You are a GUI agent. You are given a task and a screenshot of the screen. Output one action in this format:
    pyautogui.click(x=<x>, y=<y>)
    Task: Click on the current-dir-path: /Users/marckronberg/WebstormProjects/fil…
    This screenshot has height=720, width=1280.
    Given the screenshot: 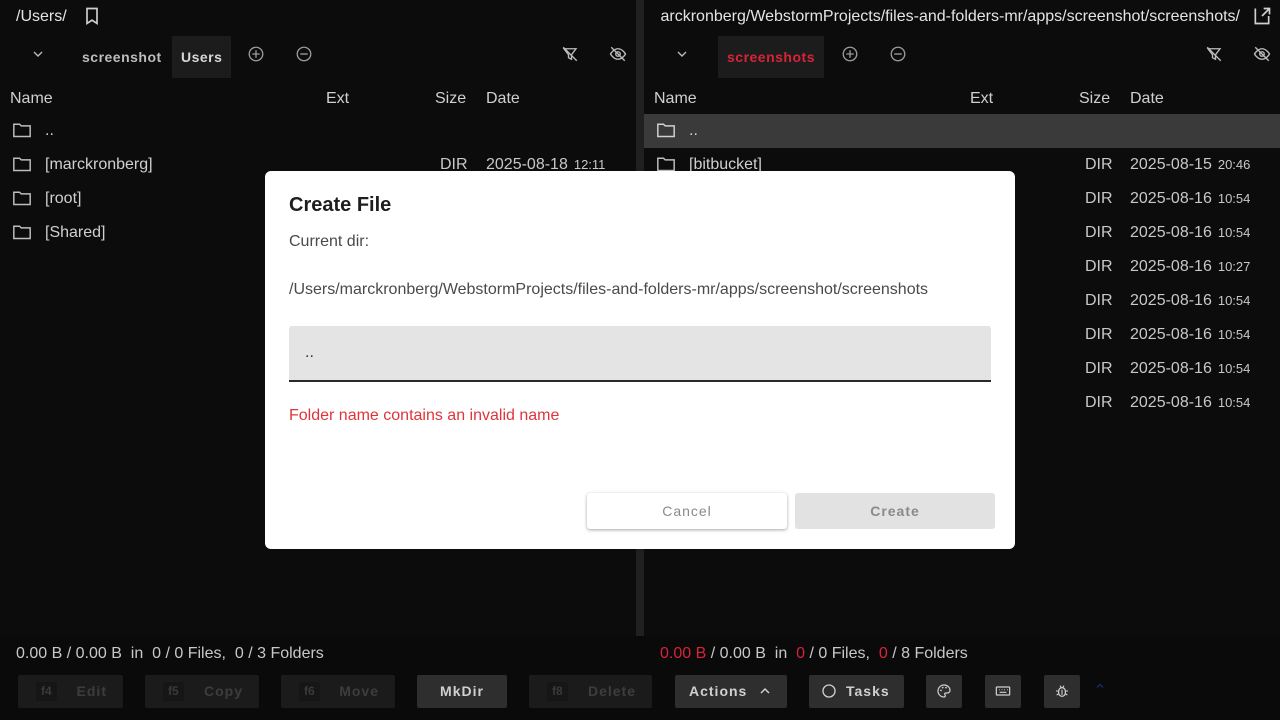 What is the action you would take?
    pyautogui.click(x=609, y=289)
    